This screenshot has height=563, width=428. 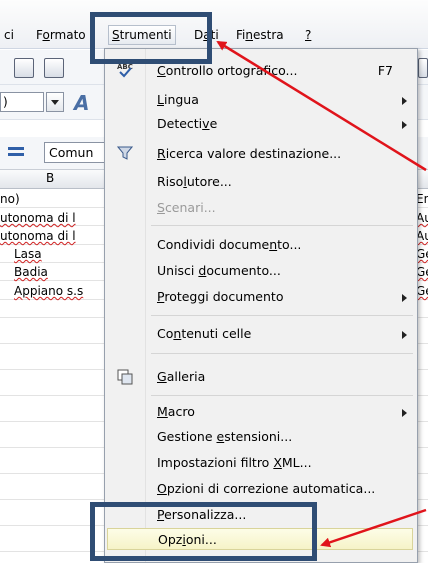 I want to click on gallery-icon, so click(x=125, y=377).